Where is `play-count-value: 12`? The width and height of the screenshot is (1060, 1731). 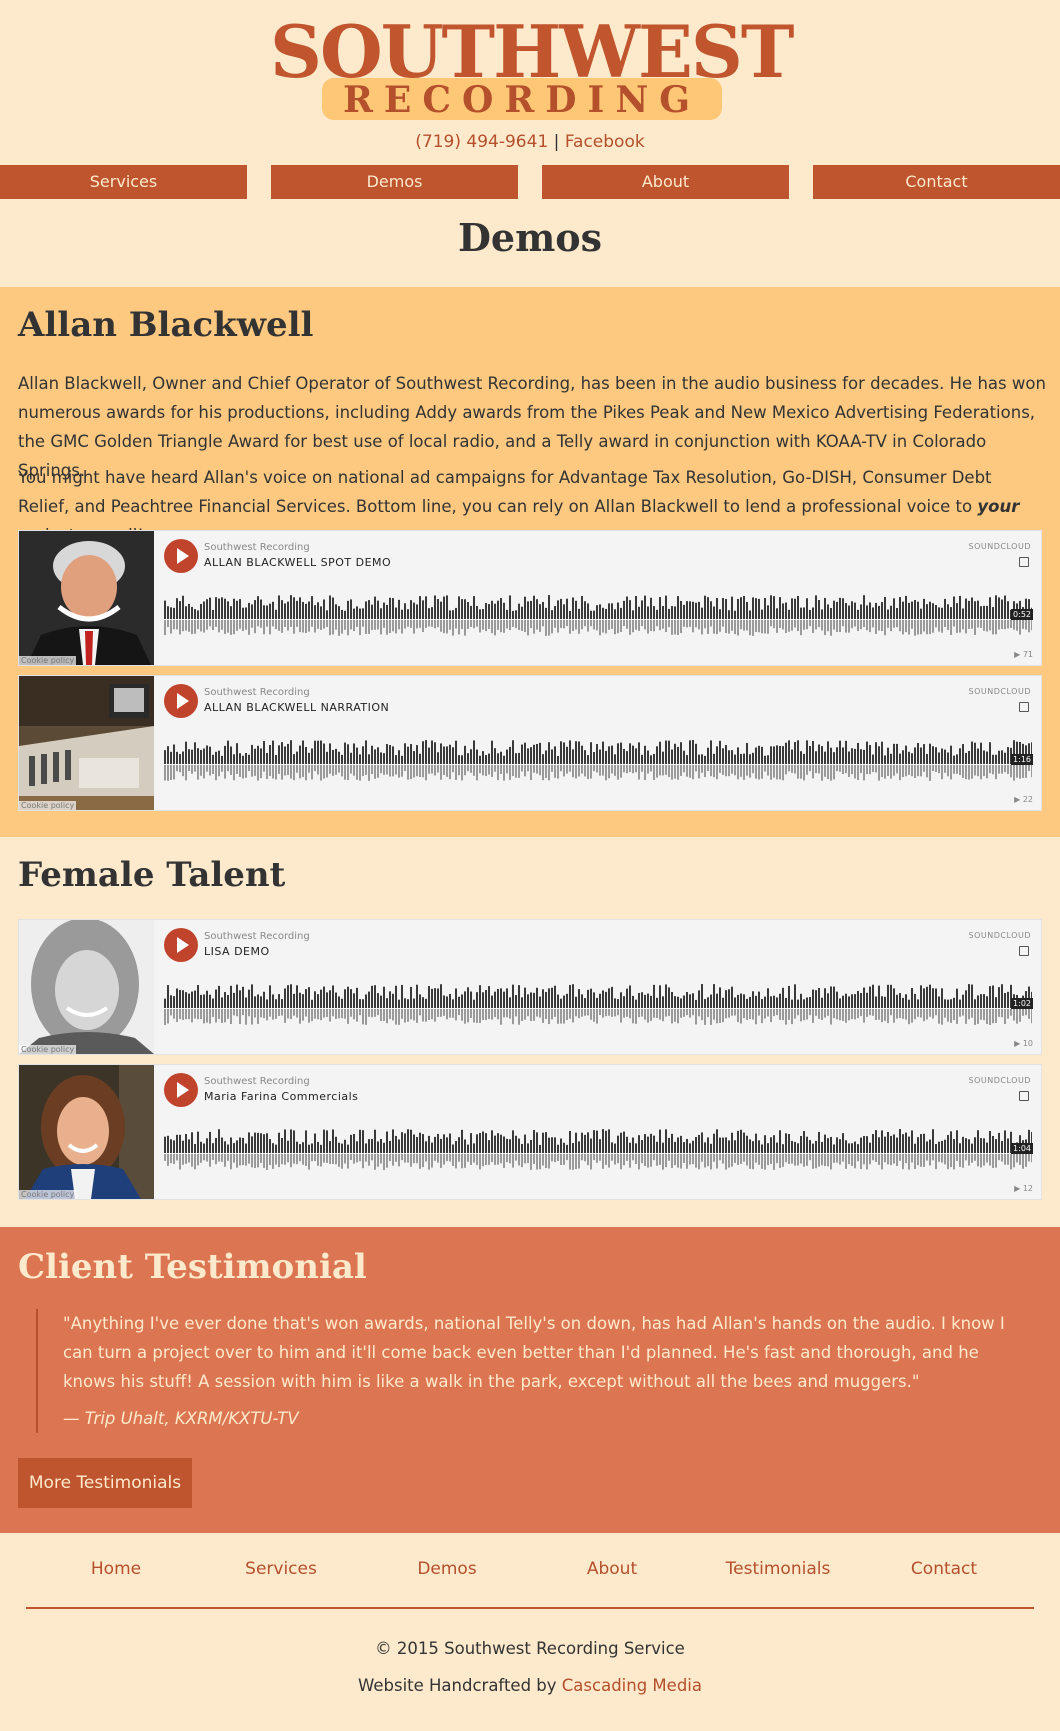
play-count-value: 12 is located at coordinates (1027, 1188).